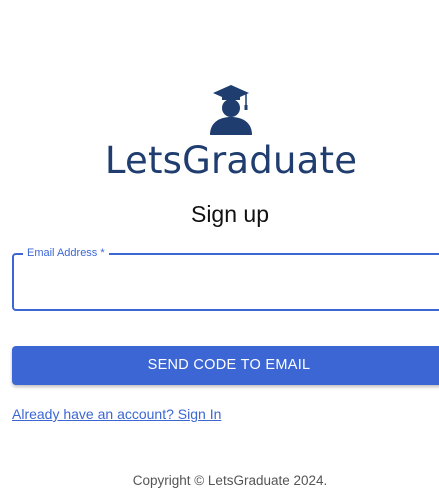 This screenshot has height=491, width=439. Describe the element at coordinates (229, 214) in the screenshot. I see `page-title: Sign up` at that location.